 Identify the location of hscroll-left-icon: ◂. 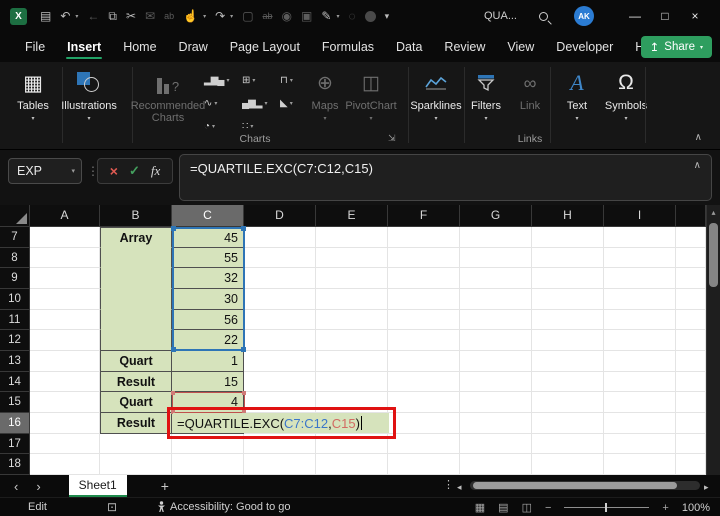
(459, 487).